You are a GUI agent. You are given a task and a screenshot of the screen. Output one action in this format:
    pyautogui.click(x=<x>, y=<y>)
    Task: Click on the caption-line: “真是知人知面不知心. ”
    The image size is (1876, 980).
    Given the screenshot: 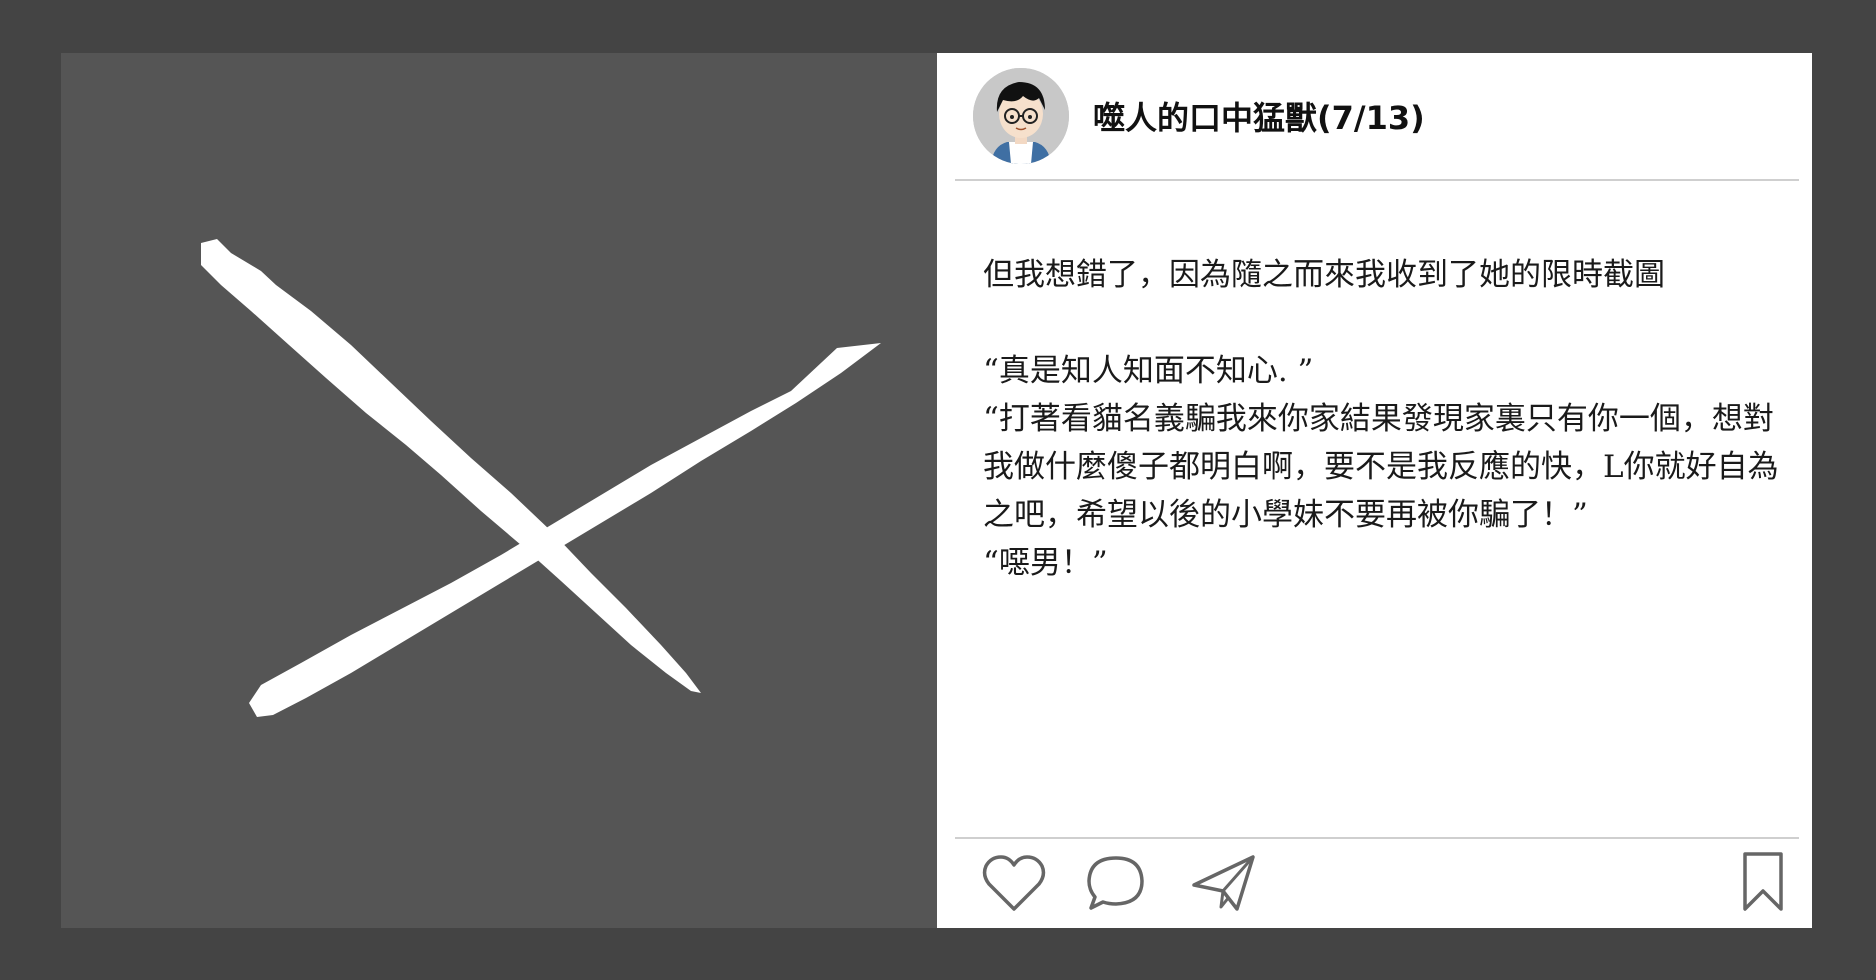 What is the action you would take?
    pyautogui.click(x=1148, y=371)
    